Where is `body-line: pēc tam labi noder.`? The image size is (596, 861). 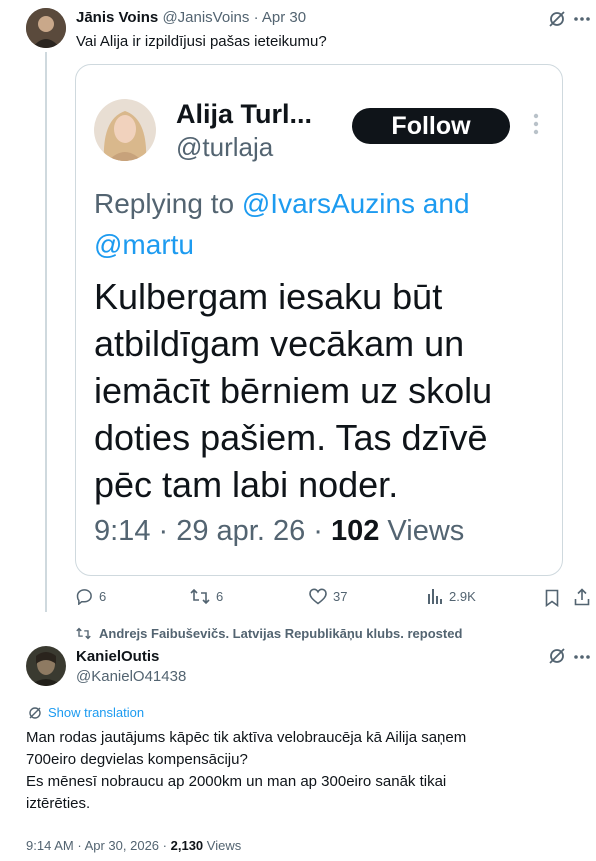
body-line: pēc tam labi noder. is located at coordinates (246, 484).